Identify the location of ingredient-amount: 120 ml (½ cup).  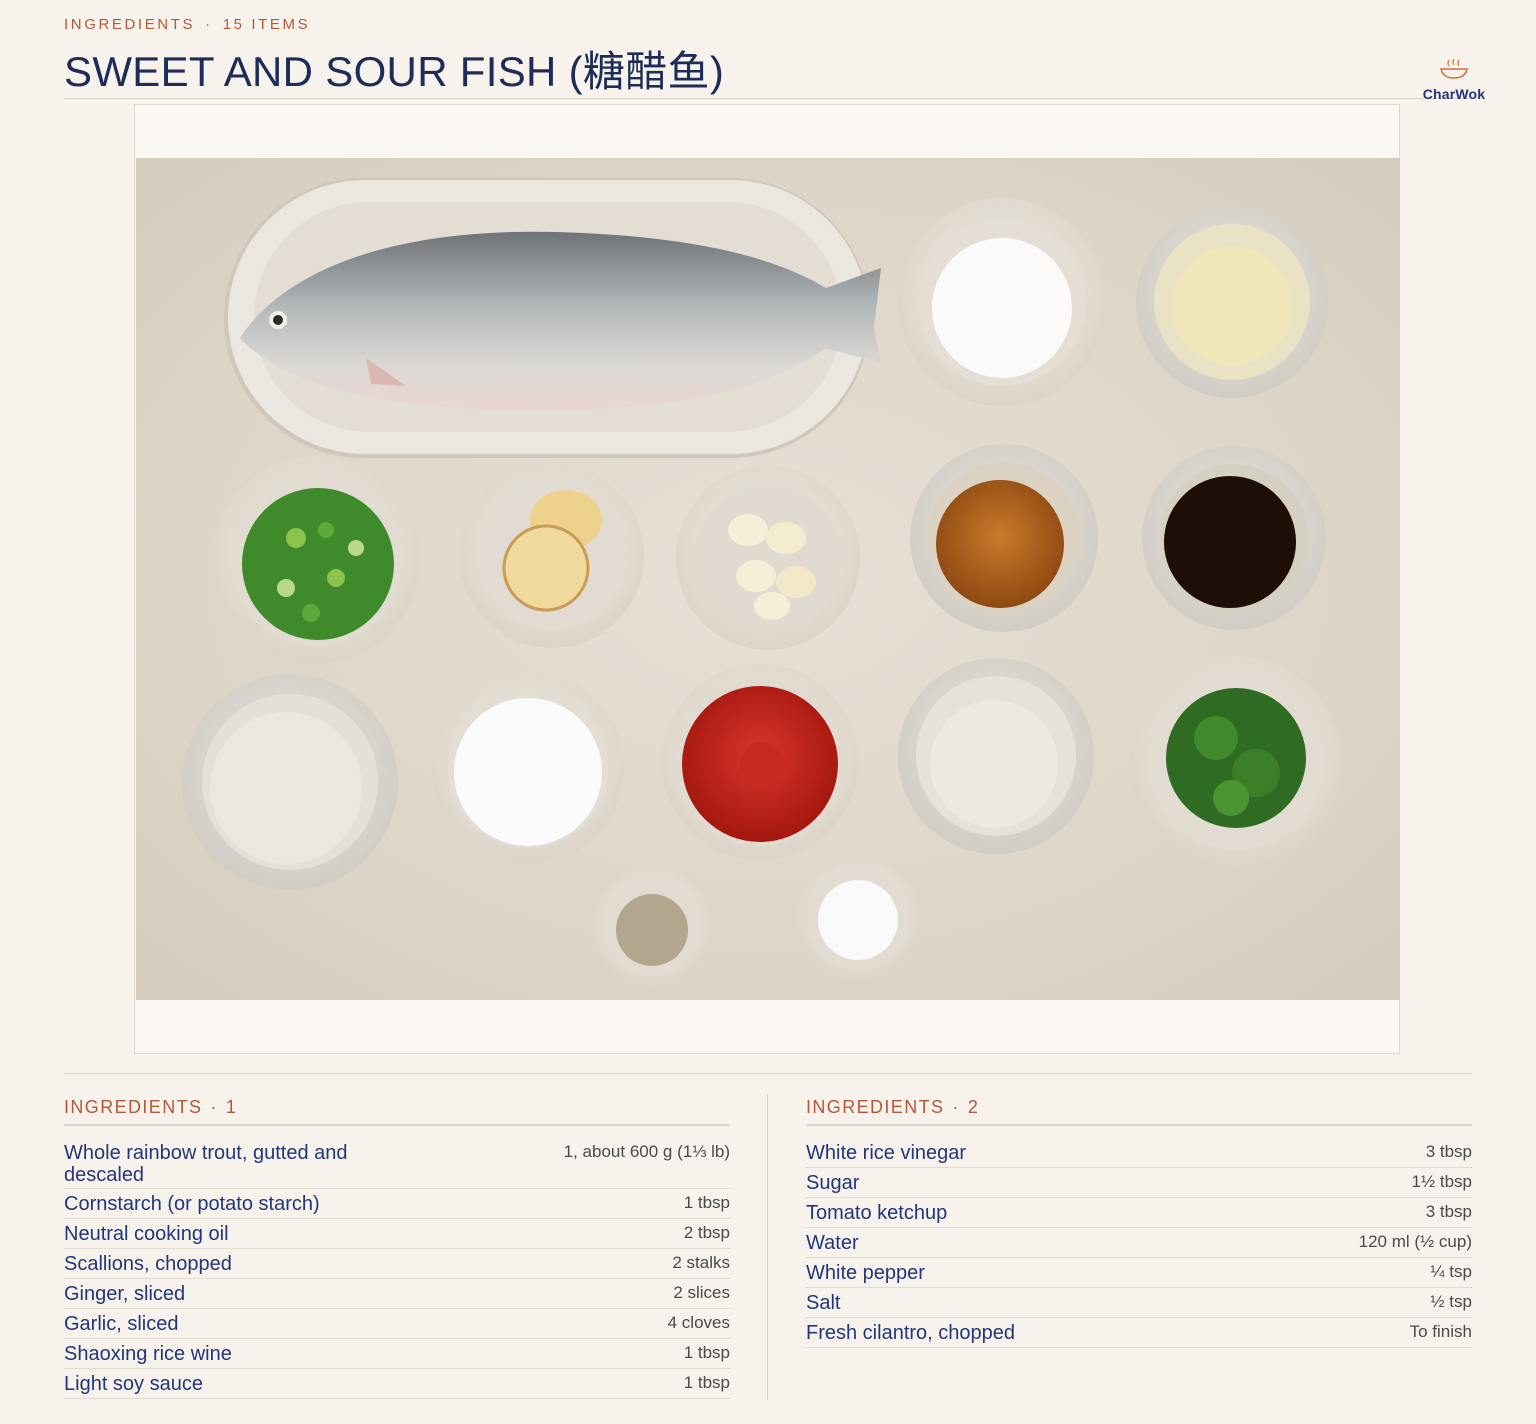
(1415, 1241).